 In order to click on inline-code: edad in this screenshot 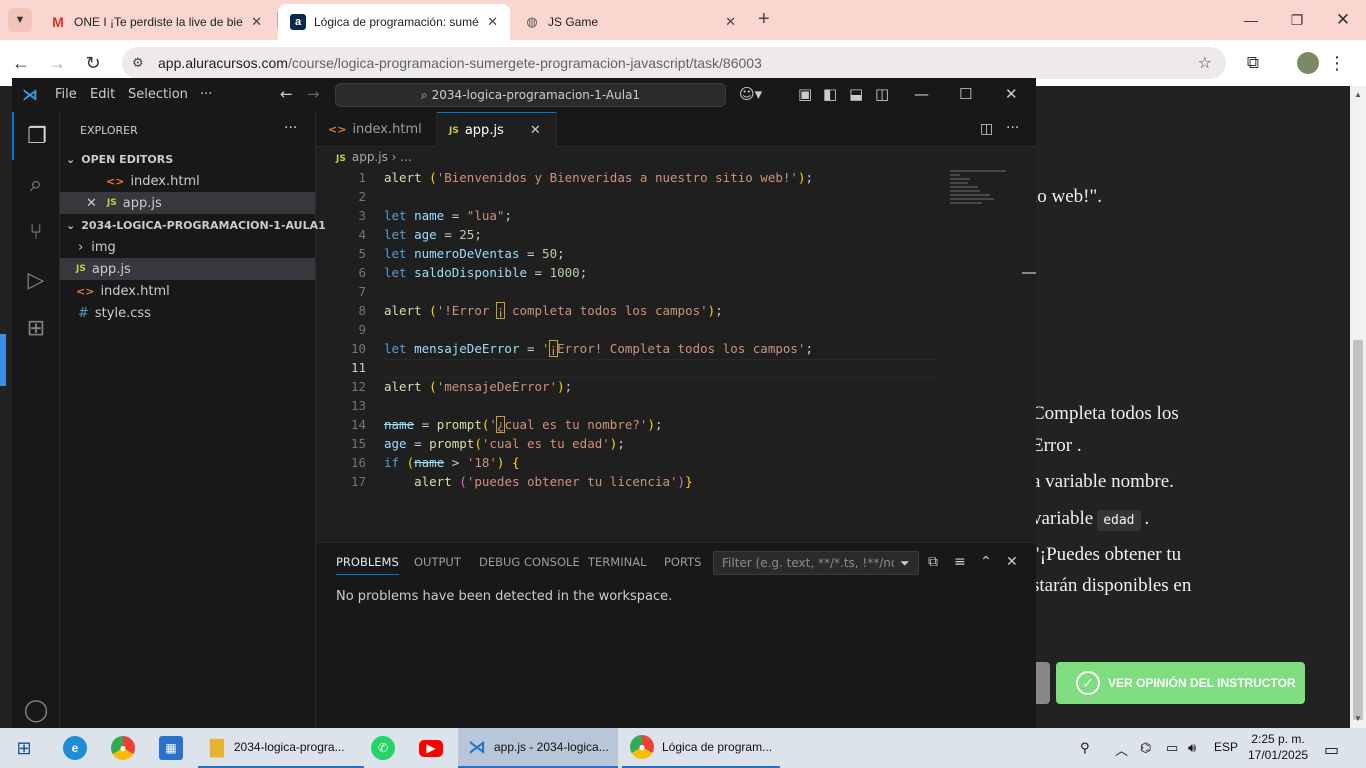, I will do `click(1119, 520)`.